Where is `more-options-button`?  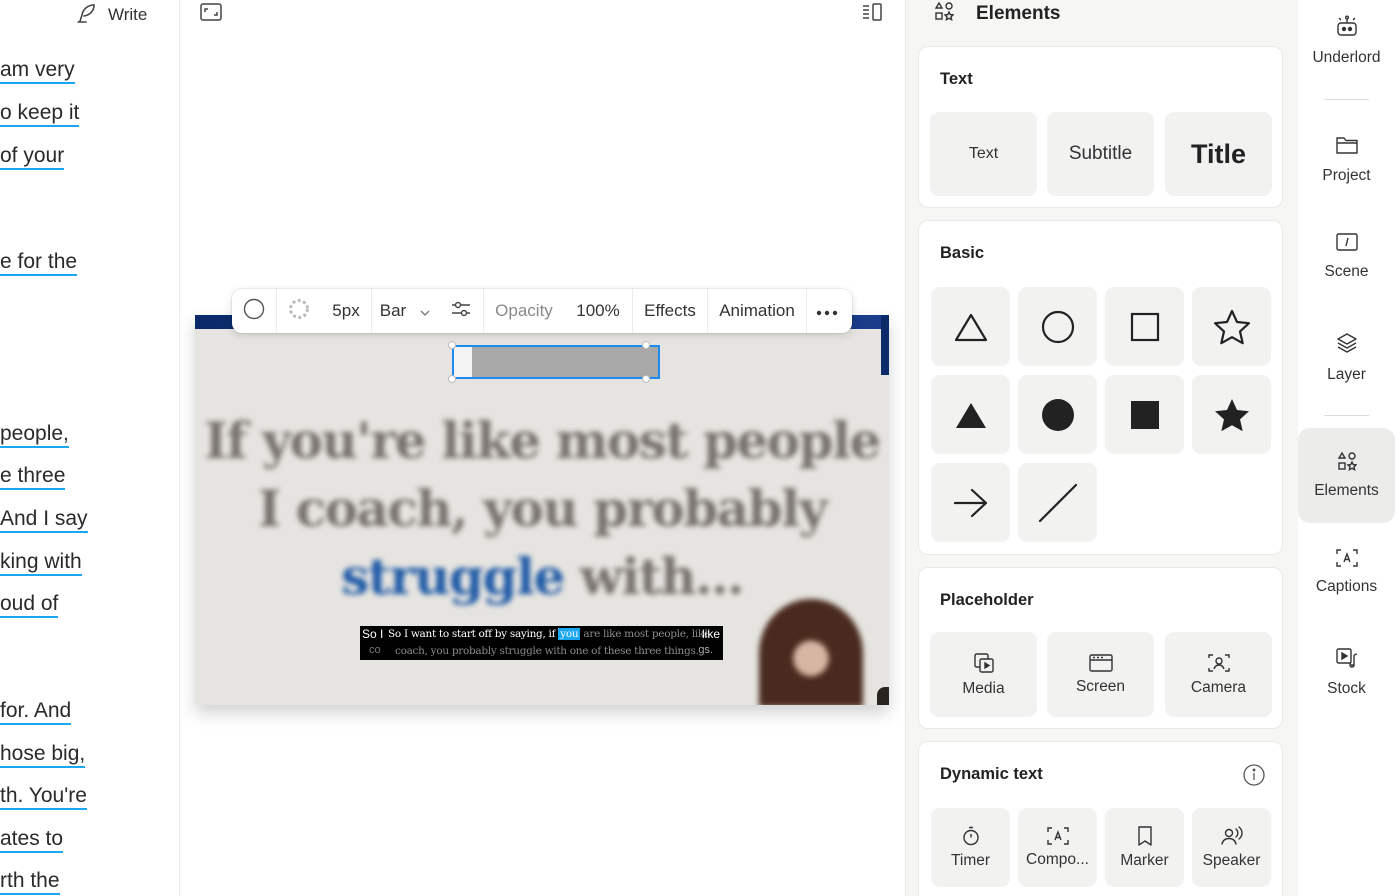 more-options-button is located at coordinates (827, 311).